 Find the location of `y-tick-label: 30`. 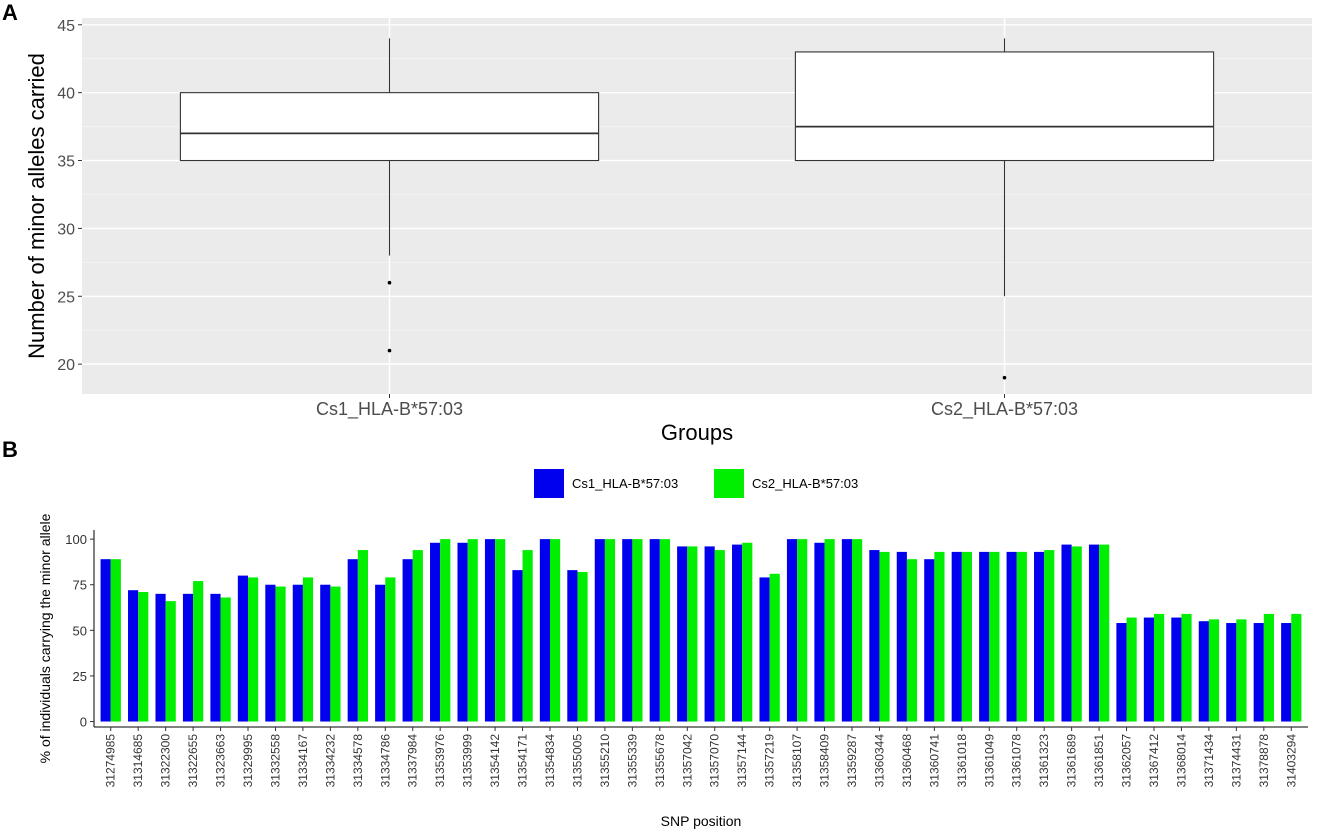

y-tick-label: 30 is located at coordinates (66, 229).